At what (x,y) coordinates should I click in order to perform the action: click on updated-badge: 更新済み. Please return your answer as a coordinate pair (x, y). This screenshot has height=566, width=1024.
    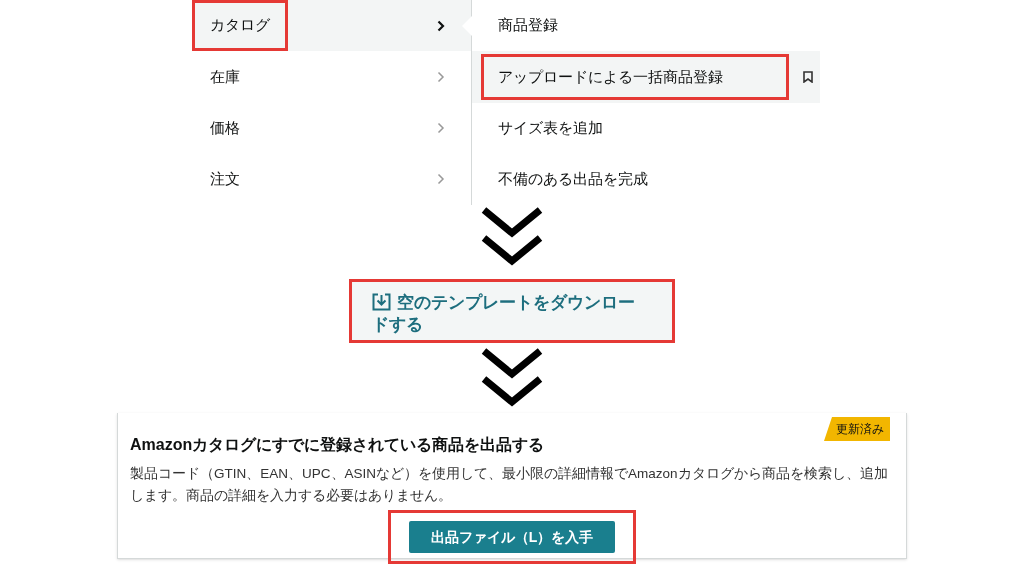
    Looking at the image, I should click on (857, 429).